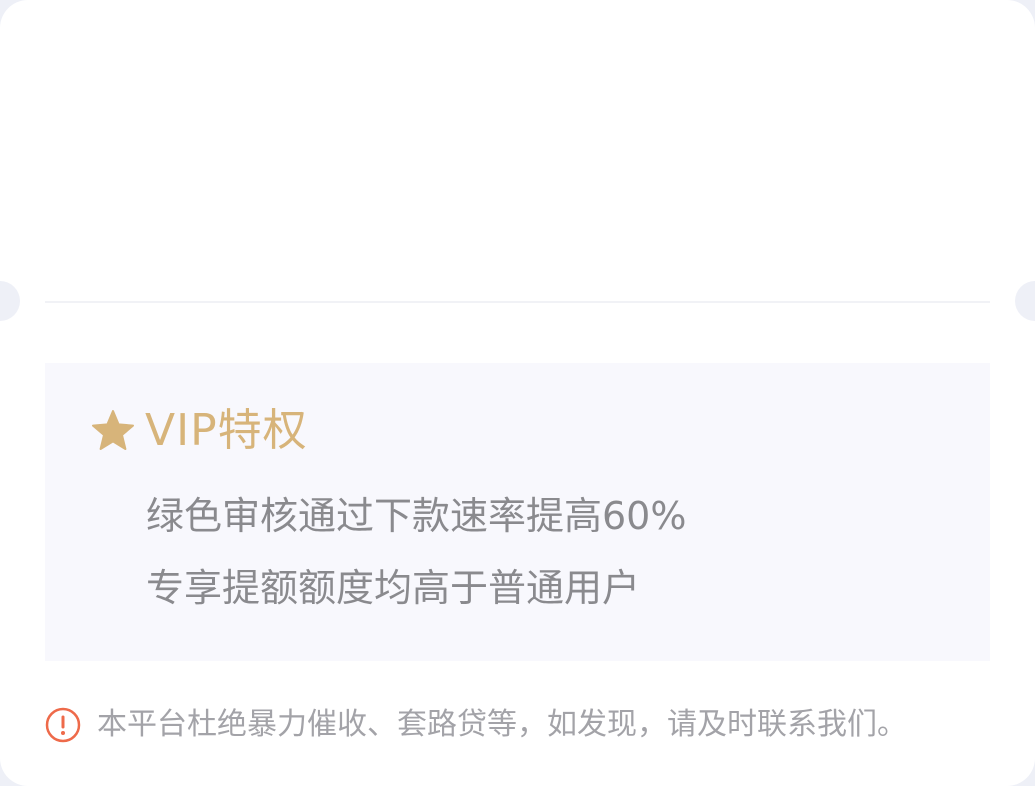 The height and width of the screenshot is (786, 1035). Describe the element at coordinates (1025, 301) in the screenshot. I see `card-notch-right` at that location.